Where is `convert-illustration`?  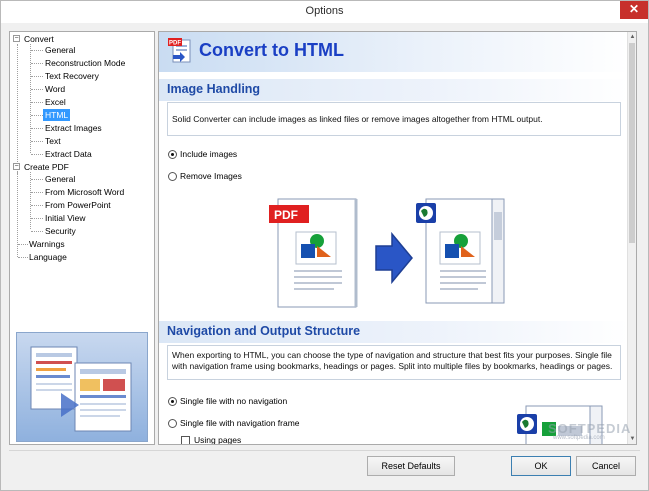 convert-illustration is located at coordinates (82, 387).